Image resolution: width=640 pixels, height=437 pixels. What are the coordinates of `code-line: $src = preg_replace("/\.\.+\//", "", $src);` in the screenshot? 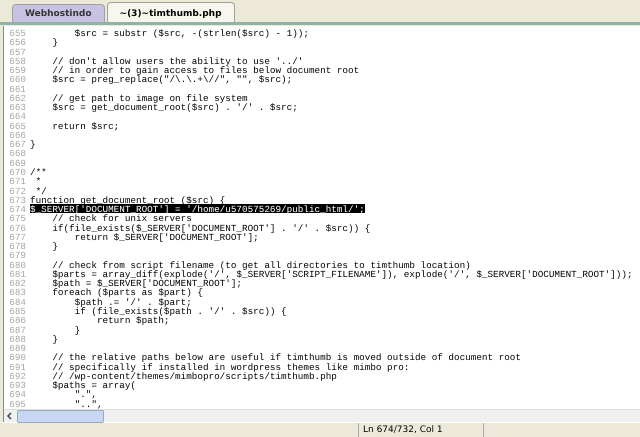 It's located at (171, 79).